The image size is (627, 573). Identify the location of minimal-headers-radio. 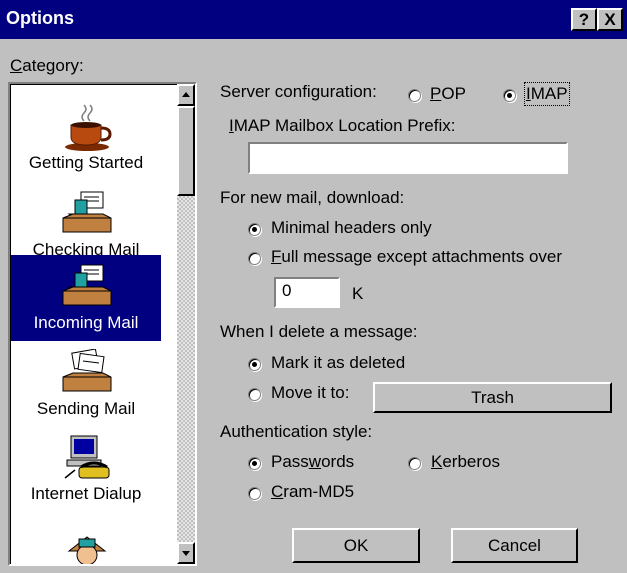
(254, 229).